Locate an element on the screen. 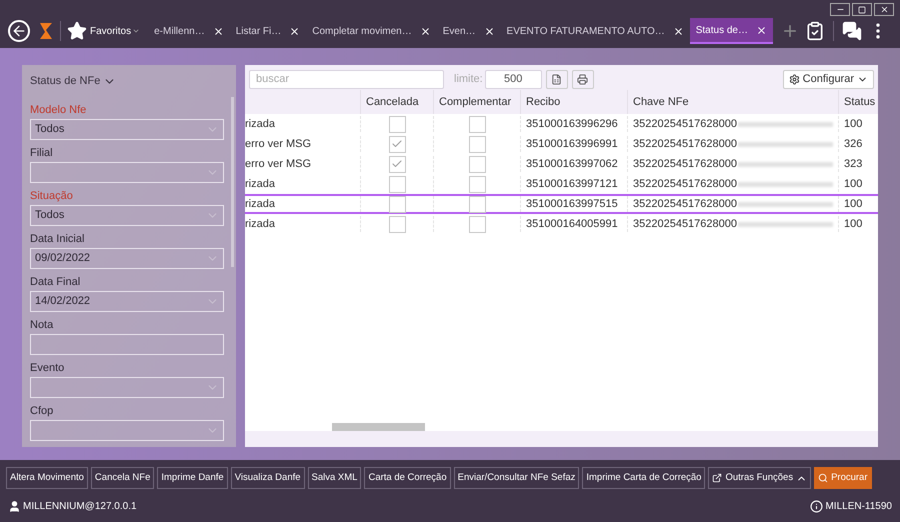  table-row: rizada 351000163997121 35220254517628000 100 is located at coordinates (561, 184).